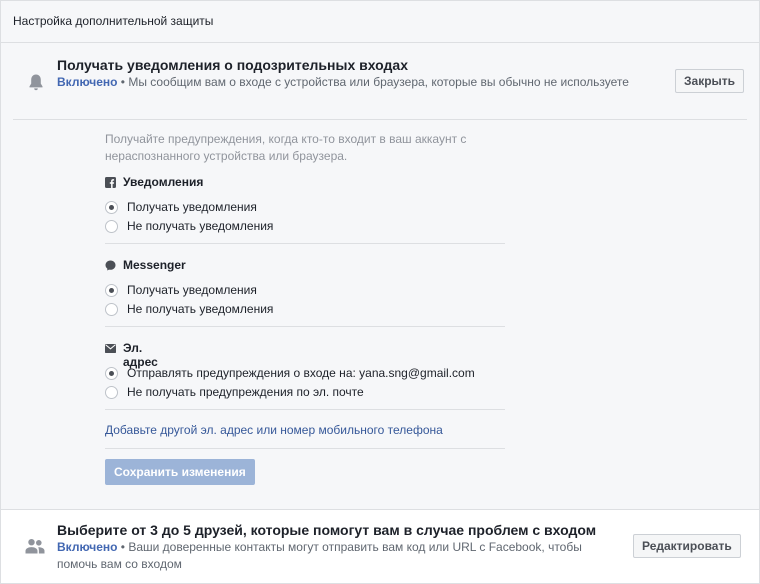  I want to click on group-label: Эл. адрес, so click(140, 355).